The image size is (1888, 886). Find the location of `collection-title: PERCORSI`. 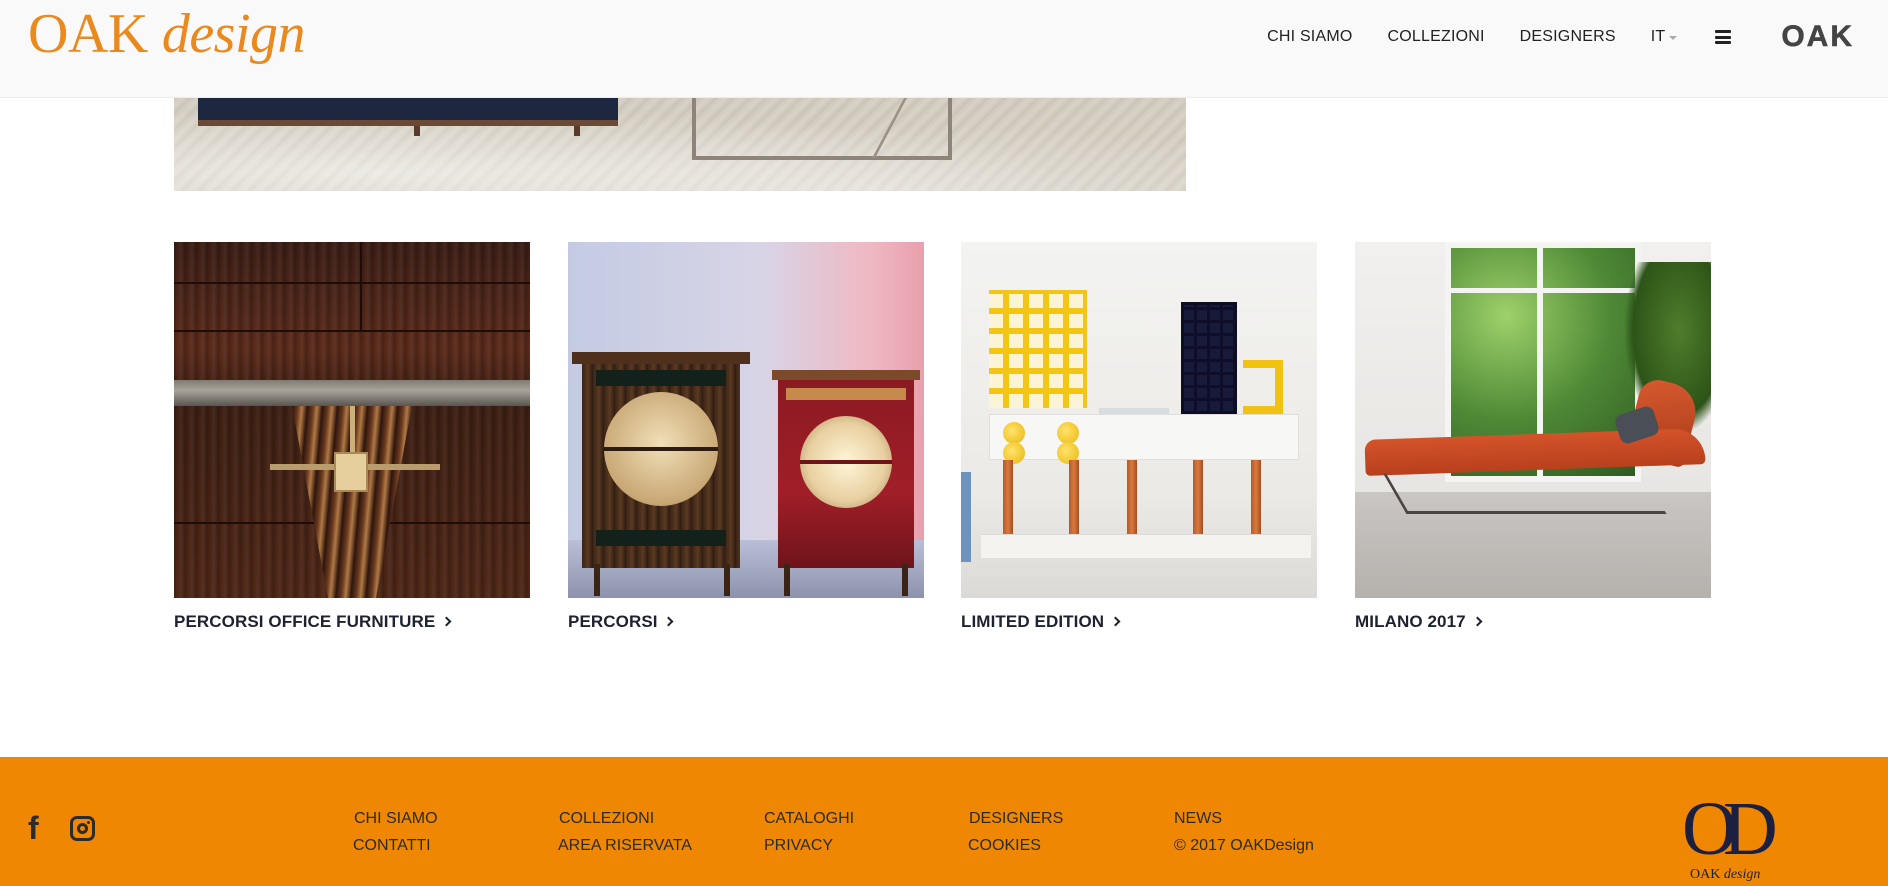

collection-title: PERCORSI is located at coordinates (613, 621).